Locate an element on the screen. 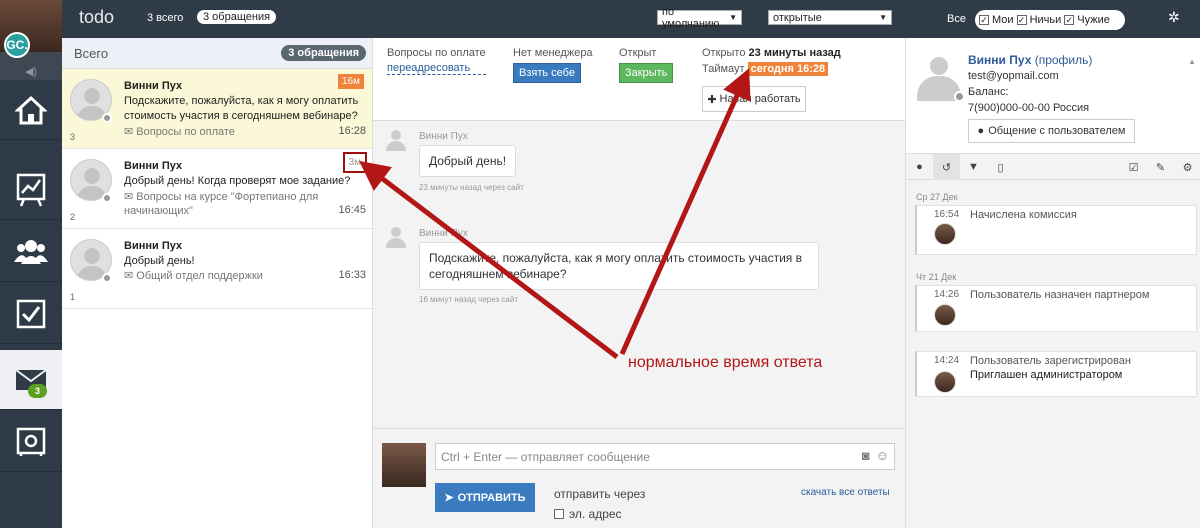 The image size is (1200, 528). avatar is located at coordinates (945, 382).